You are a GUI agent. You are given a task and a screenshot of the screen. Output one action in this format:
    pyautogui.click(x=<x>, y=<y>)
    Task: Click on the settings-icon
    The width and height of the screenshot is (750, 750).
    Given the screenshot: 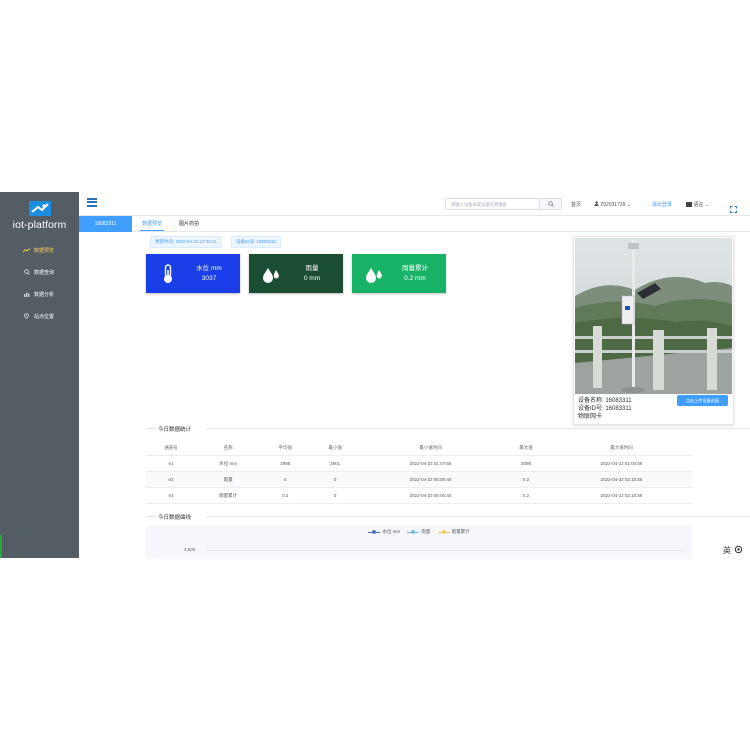 What is the action you would take?
    pyautogui.click(x=738, y=550)
    